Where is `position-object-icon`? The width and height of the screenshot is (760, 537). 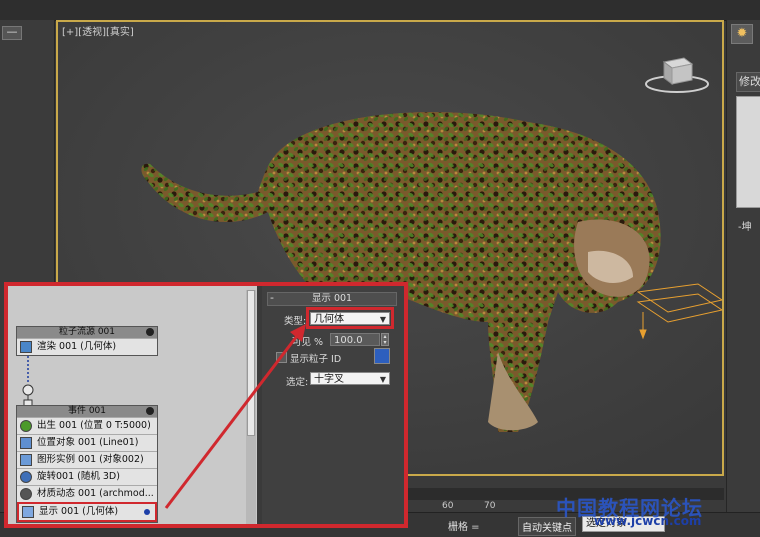 position-object-icon is located at coordinates (26, 443).